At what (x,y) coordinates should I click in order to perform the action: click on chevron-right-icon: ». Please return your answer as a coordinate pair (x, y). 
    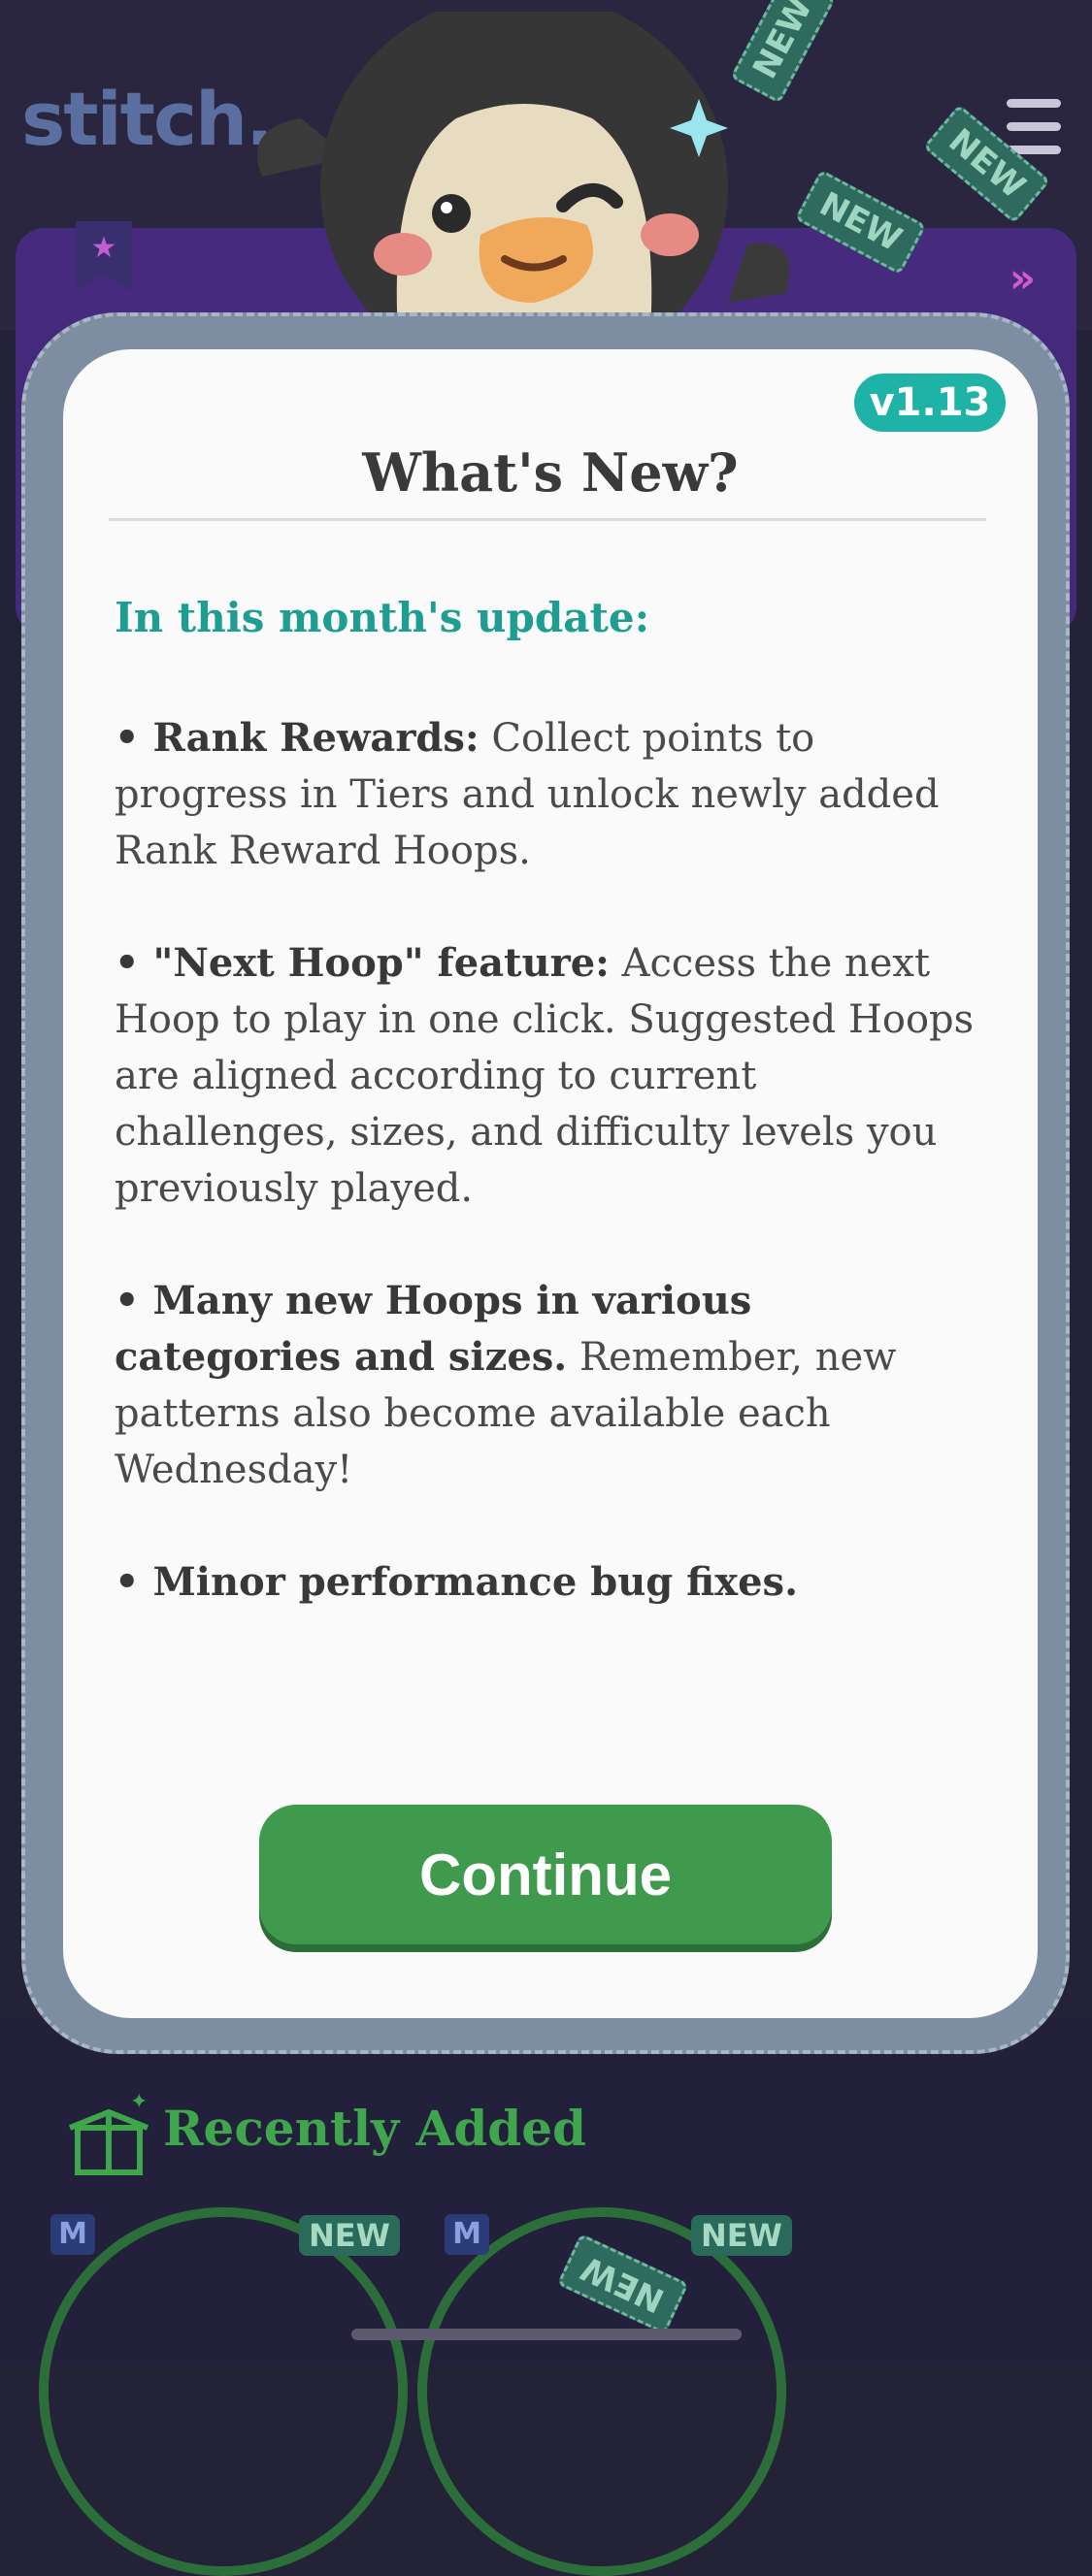
    Looking at the image, I should click on (1022, 278).